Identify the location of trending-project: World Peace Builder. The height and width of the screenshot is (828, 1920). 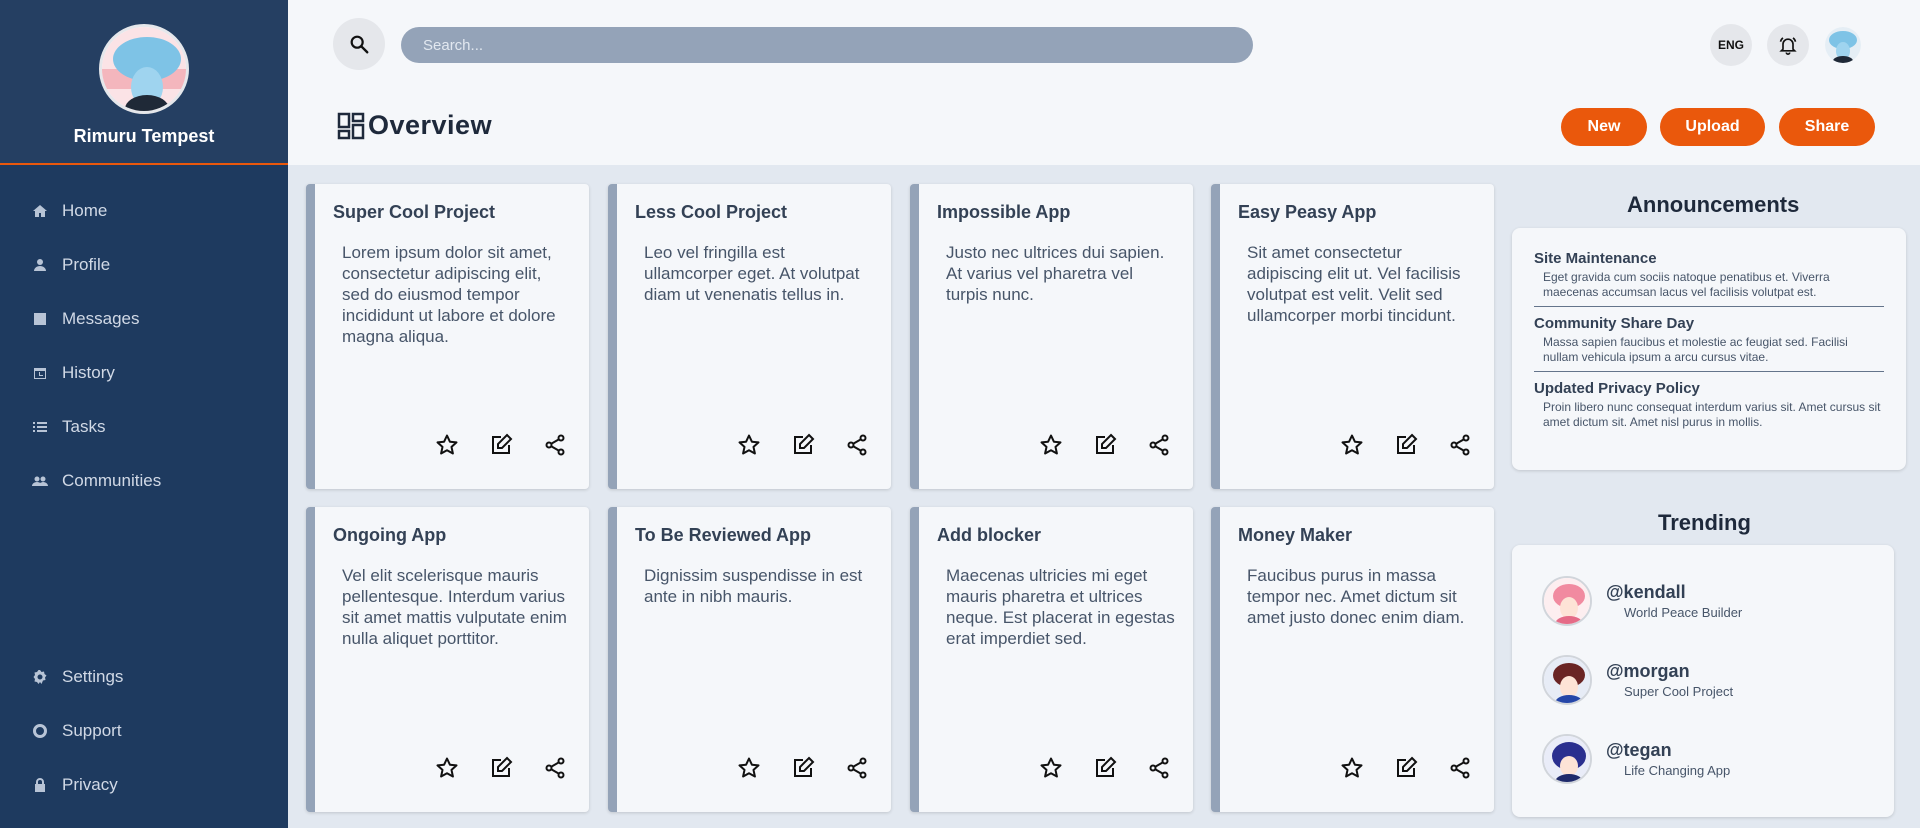
(1683, 612).